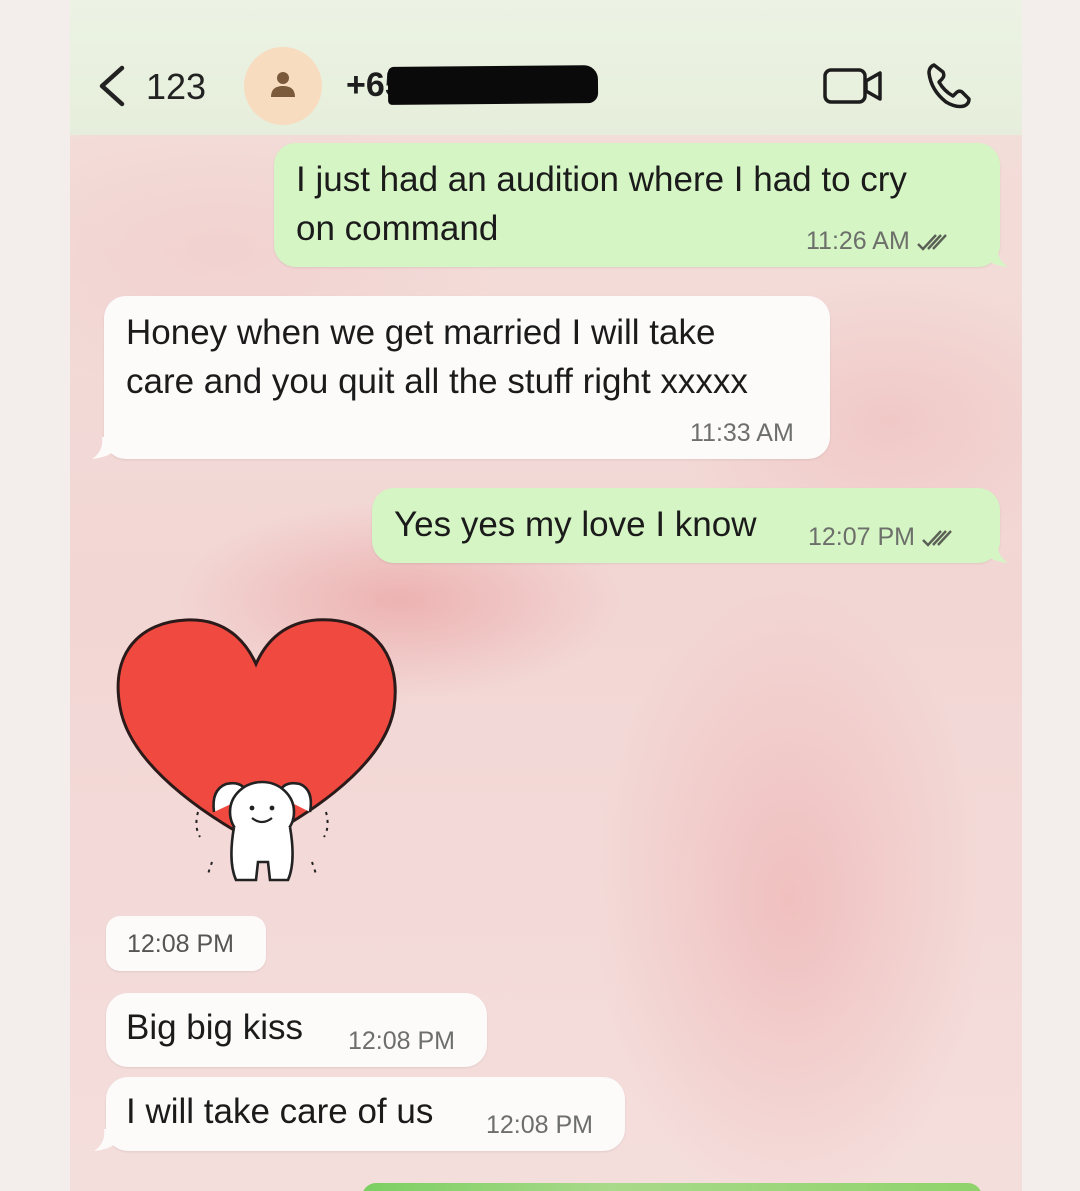 Image resolution: width=1080 pixels, height=1191 pixels. I want to click on message-text: Yes yes my love I know, so click(575, 524).